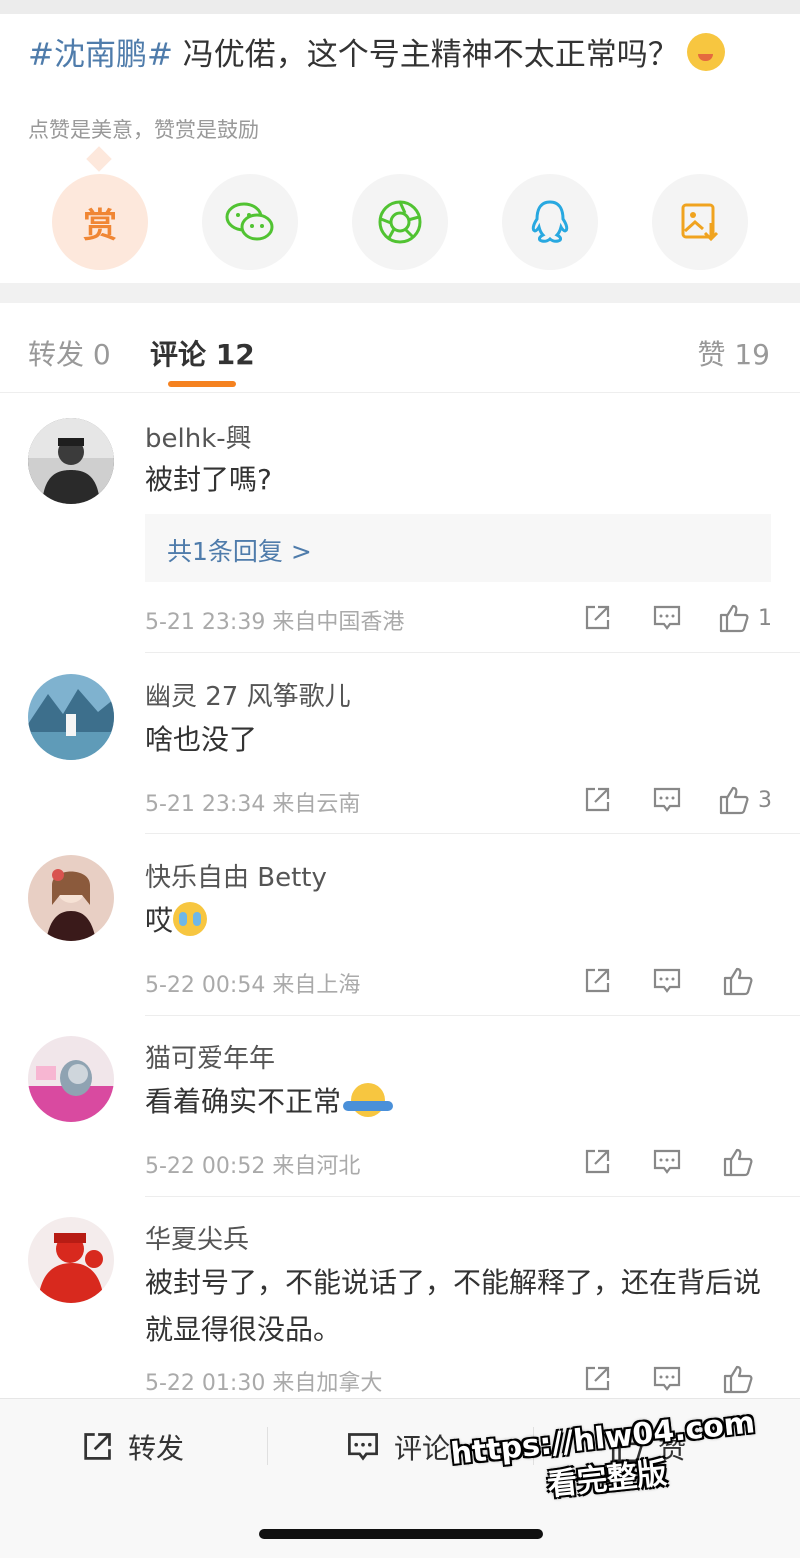  I want to click on qq-share-button, so click(550, 222).